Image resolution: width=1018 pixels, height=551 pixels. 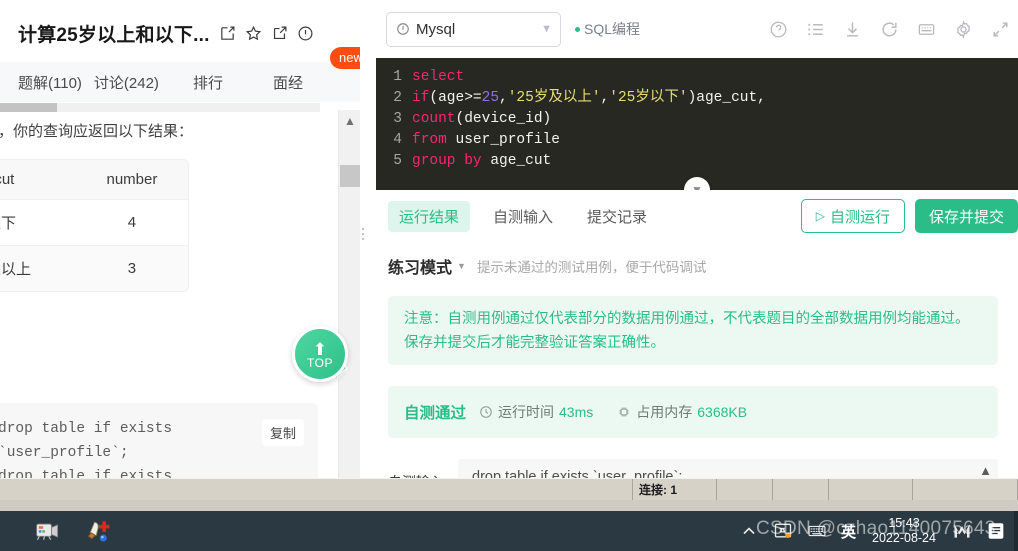 I want to click on table-header-row: _cut number, so click(x=94, y=180).